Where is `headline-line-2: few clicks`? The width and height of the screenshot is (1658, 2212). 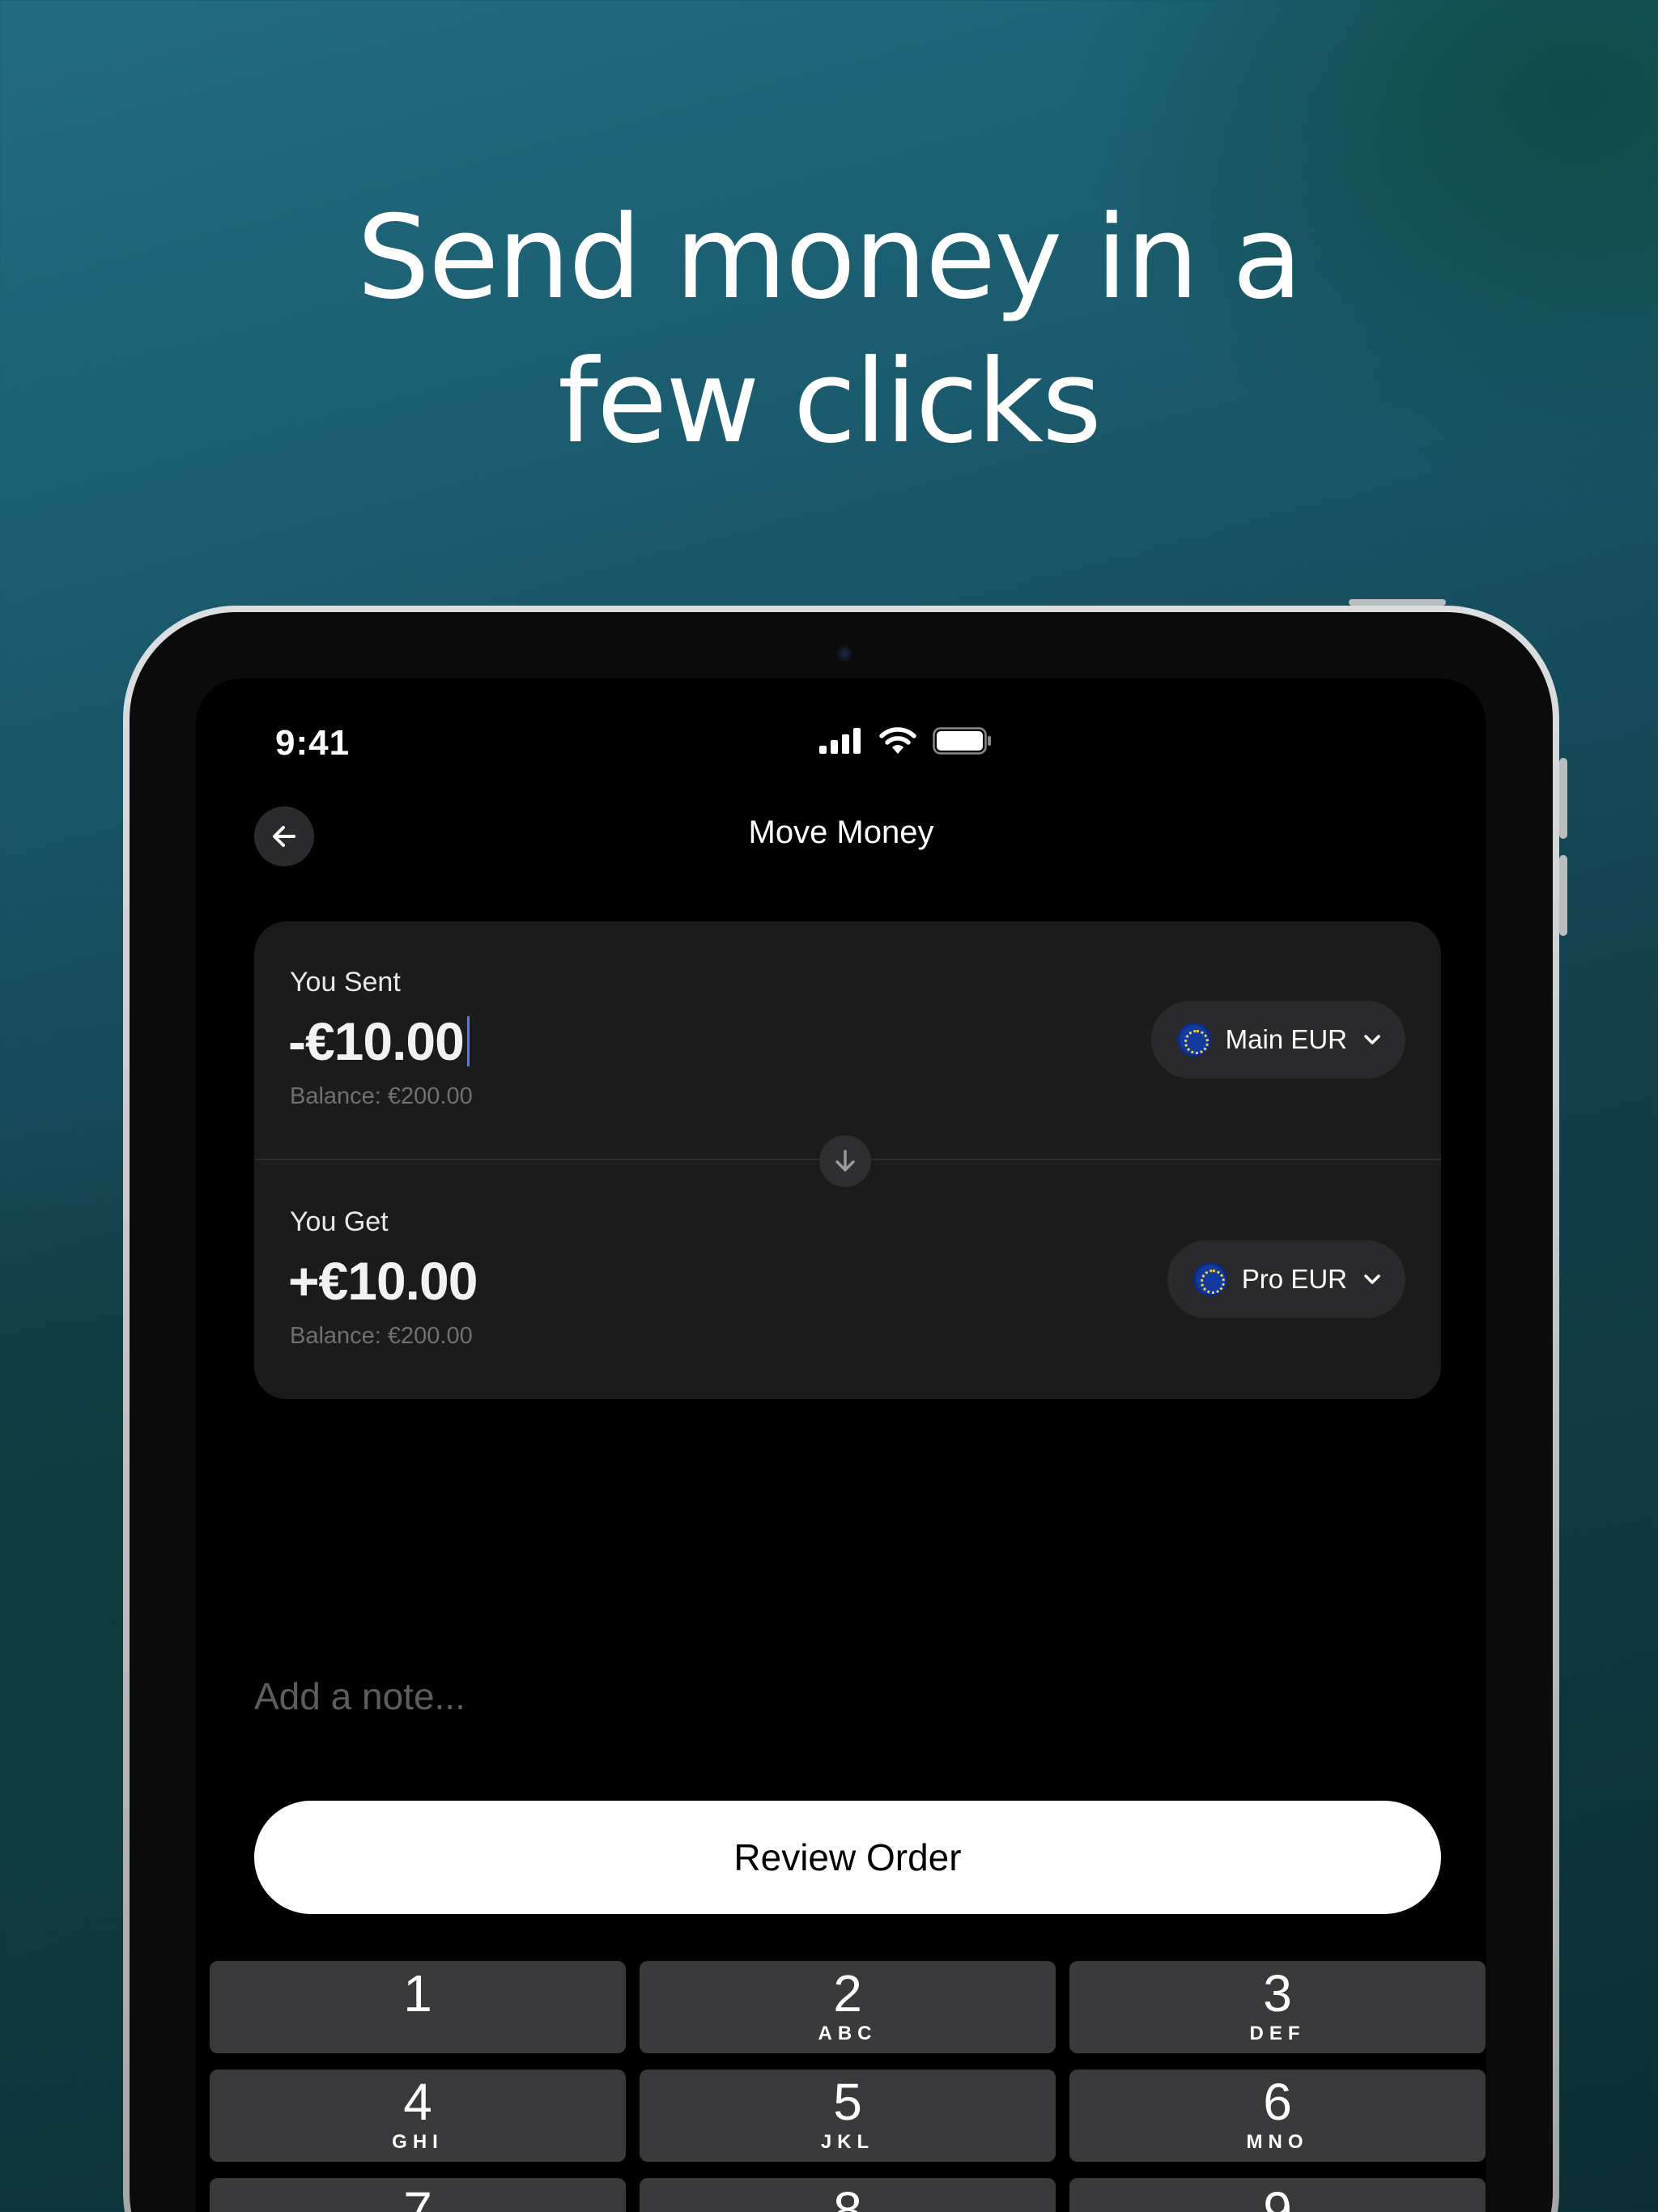 headline-line-2: few clicks is located at coordinates (830, 402).